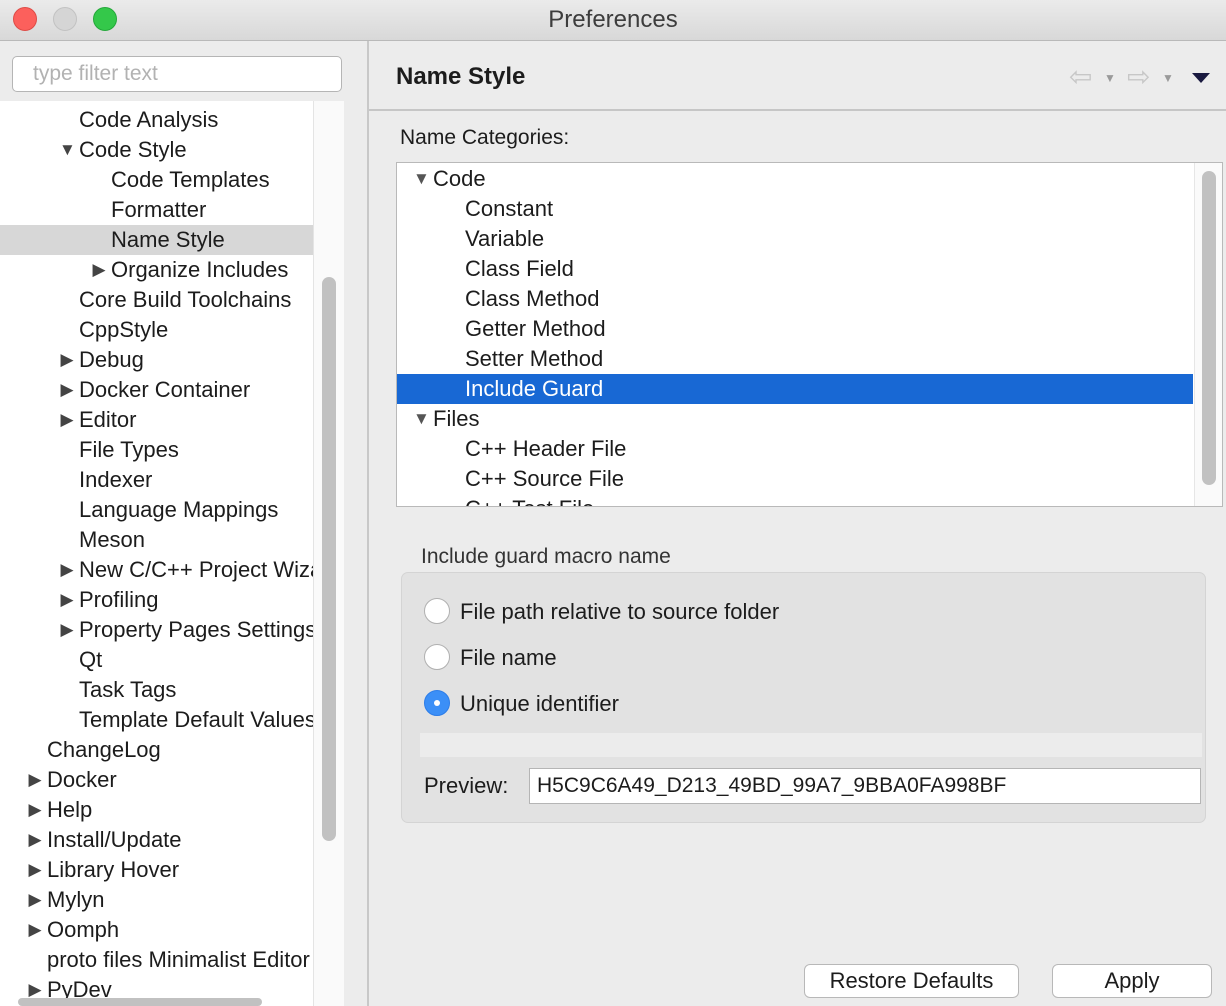  Describe the element at coordinates (508, 657) in the screenshot. I see `radio-label: File name` at that location.